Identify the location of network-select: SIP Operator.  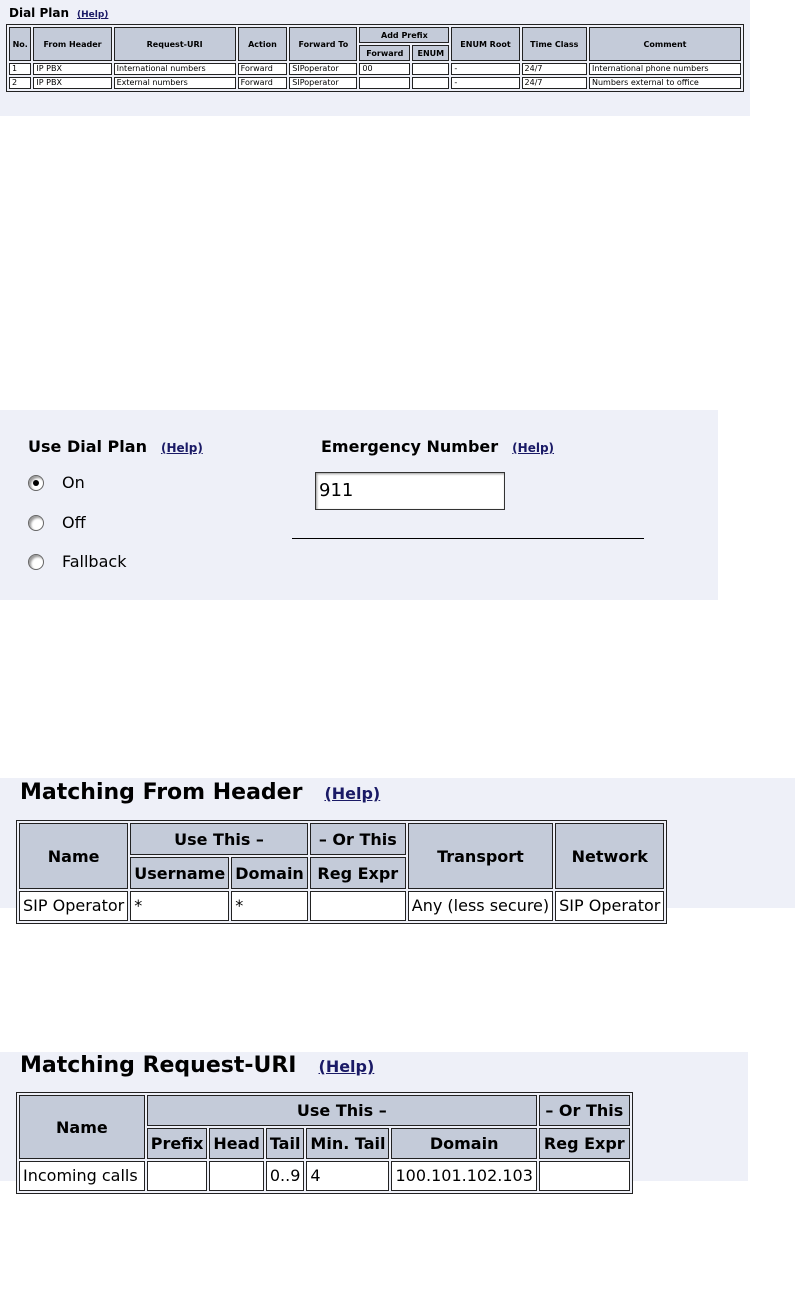
(610, 906).